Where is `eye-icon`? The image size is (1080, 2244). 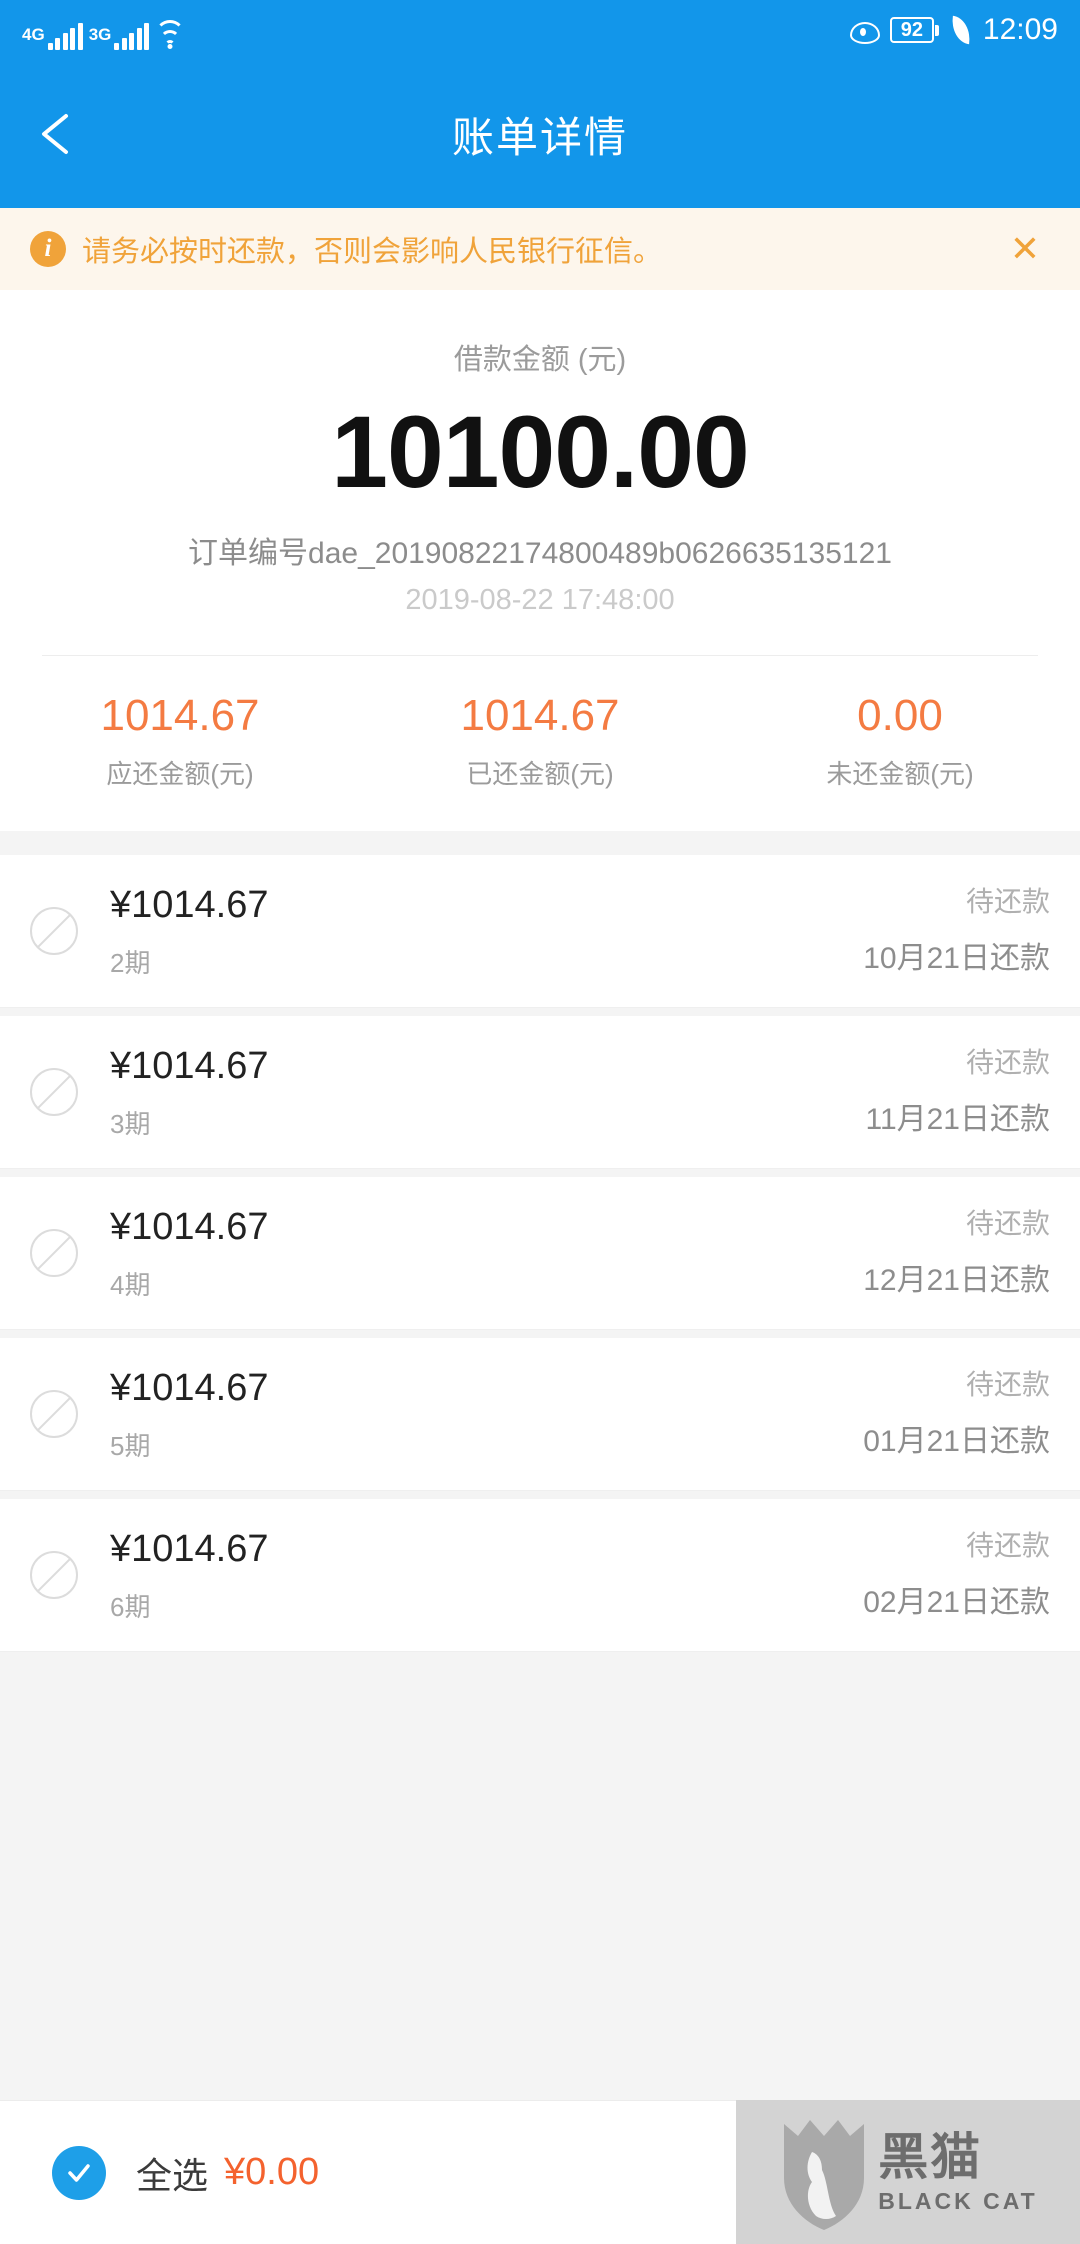
eye-icon is located at coordinates (864, 30).